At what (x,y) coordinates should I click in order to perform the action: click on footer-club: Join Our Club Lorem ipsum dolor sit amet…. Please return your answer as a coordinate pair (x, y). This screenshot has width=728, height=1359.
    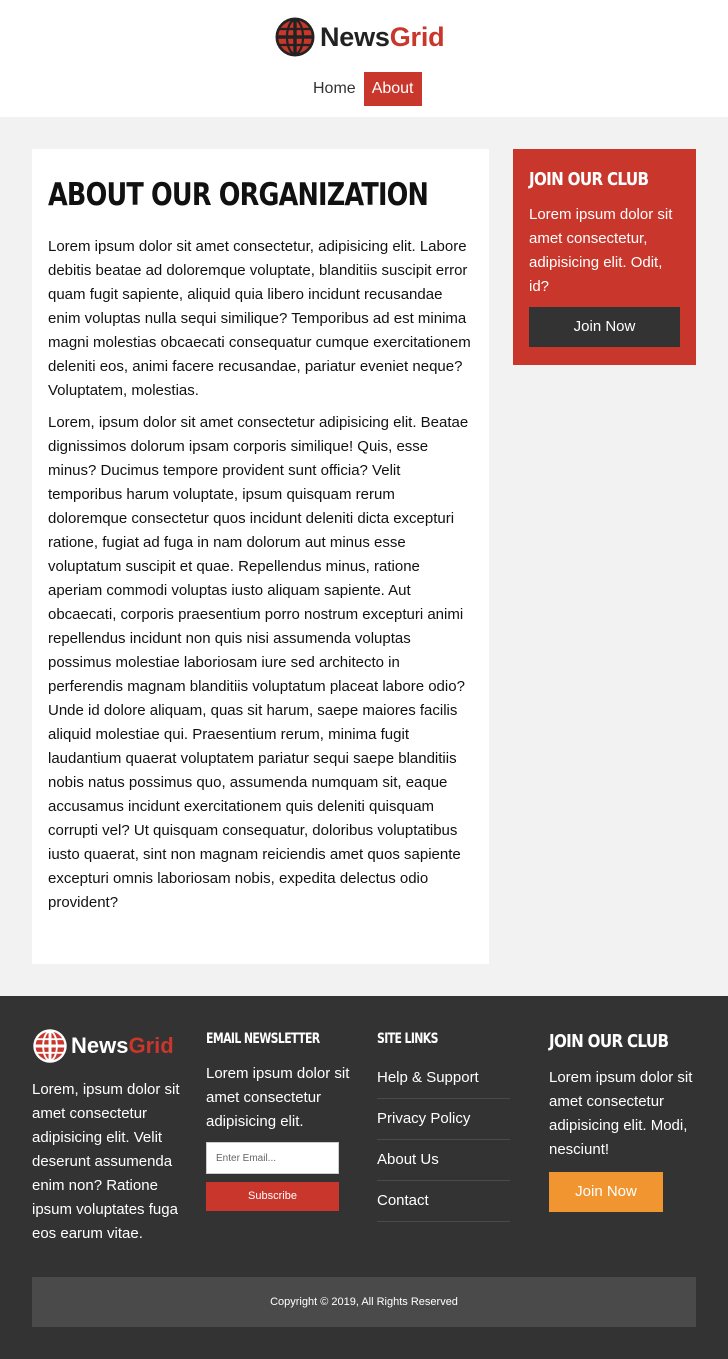
    Looking at the image, I should click on (624, 1120).